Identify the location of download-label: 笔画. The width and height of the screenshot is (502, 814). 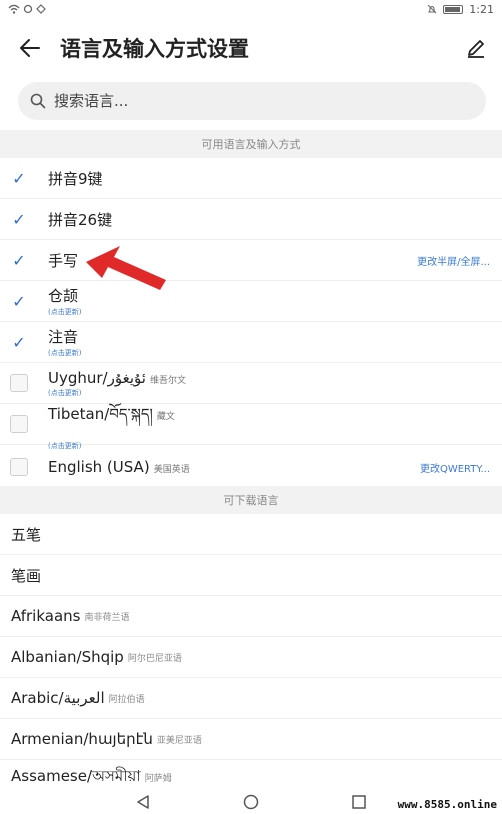
(26, 575).